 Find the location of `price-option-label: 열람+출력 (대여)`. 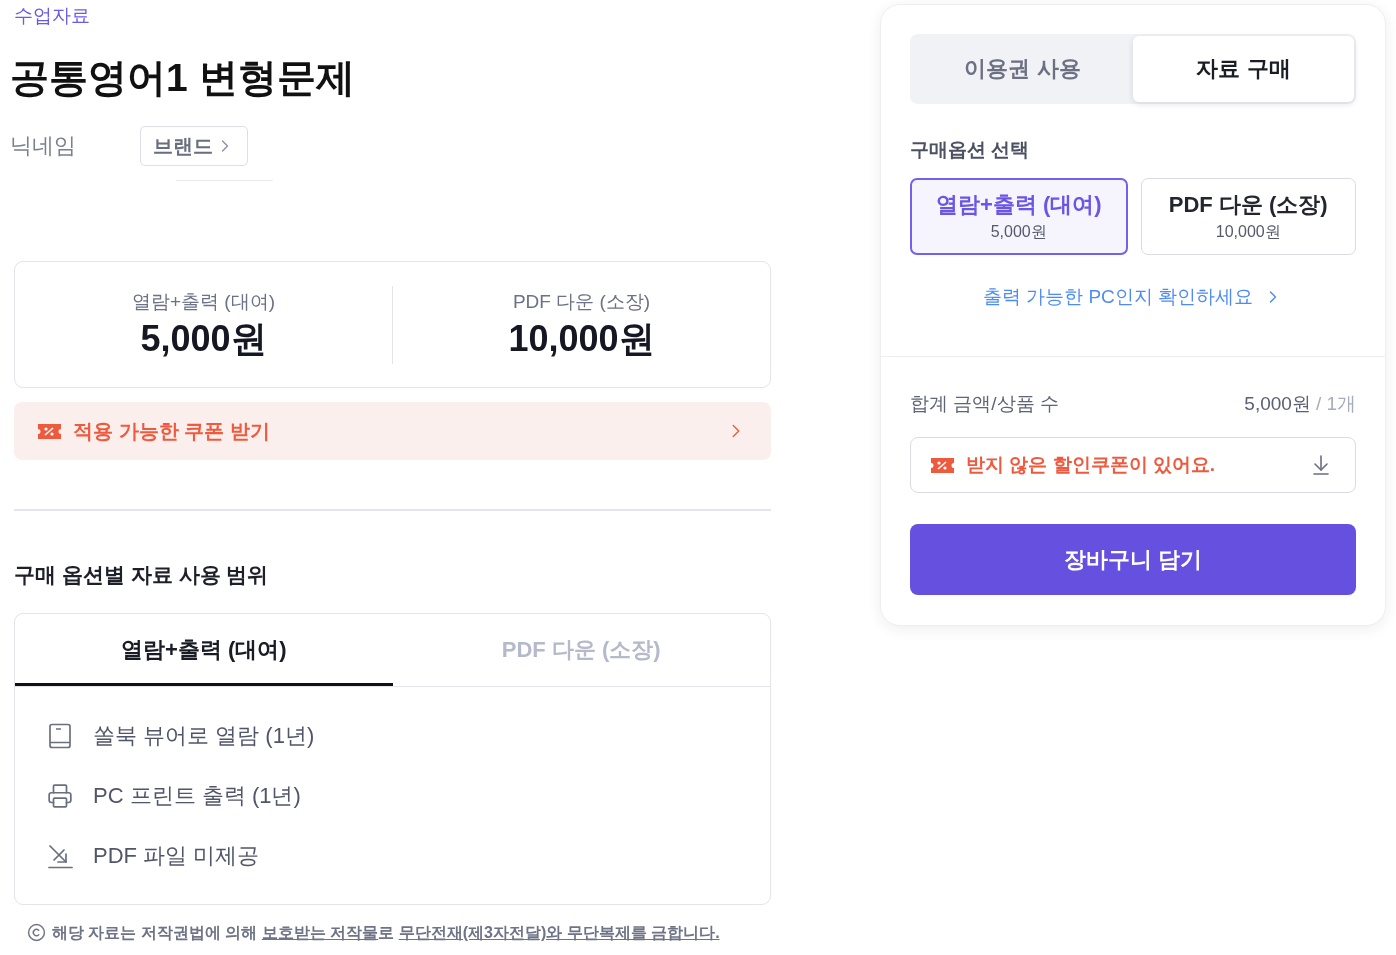

price-option-label: 열람+출력 (대여) is located at coordinates (203, 301).